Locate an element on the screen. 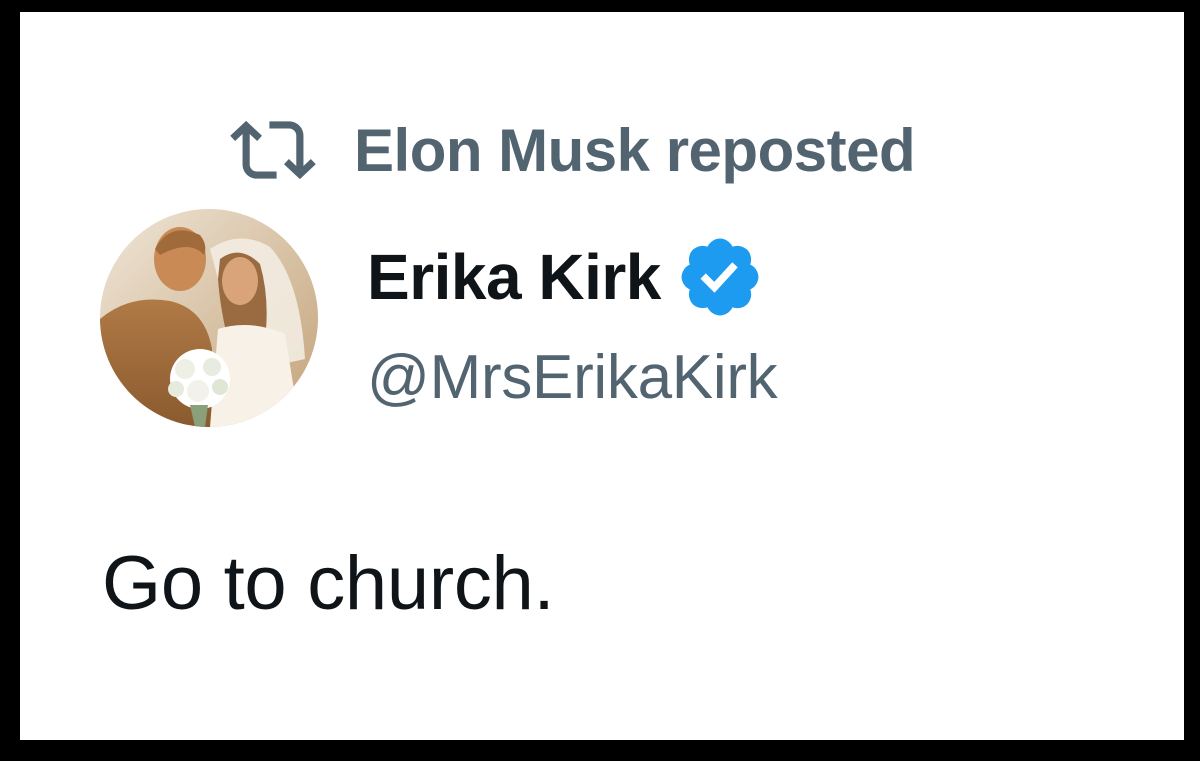 The width and height of the screenshot is (1200, 761). author-name-row: Erika Kirk is located at coordinates (566, 277).